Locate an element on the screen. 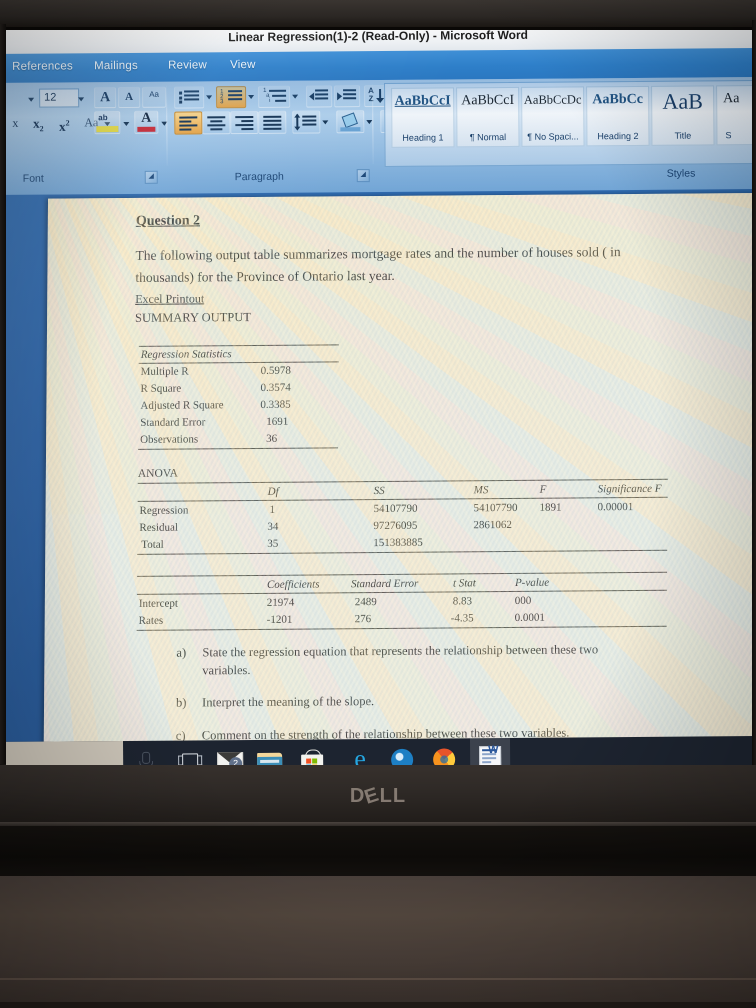 This screenshot has height=1008, width=756. anova-row-source: Total is located at coordinates (152, 544).